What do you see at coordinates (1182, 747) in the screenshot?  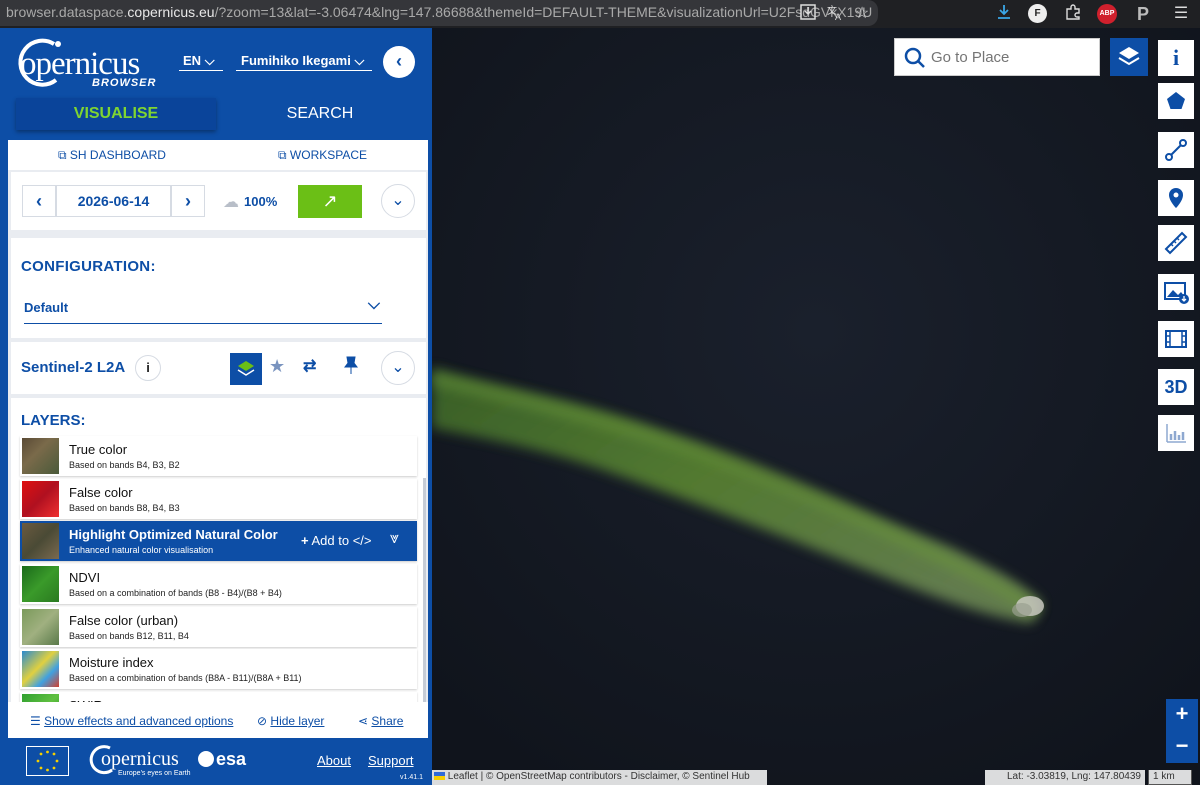 I see `zoom-out-button: −` at bounding box center [1182, 747].